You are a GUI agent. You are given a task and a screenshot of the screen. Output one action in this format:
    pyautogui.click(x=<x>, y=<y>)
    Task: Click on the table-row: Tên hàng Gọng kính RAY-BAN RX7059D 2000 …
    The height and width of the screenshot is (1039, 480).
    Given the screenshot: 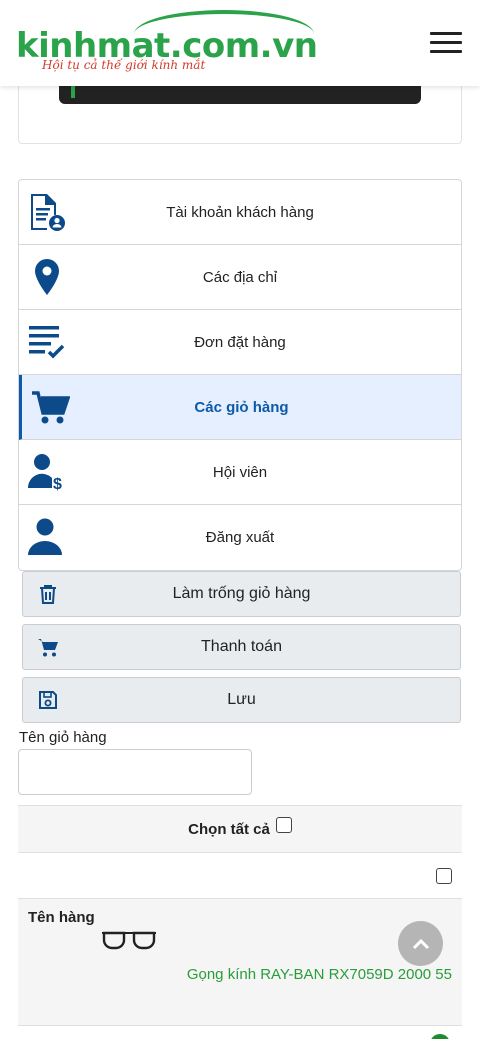 What is the action you would take?
    pyautogui.click(x=240, y=962)
    